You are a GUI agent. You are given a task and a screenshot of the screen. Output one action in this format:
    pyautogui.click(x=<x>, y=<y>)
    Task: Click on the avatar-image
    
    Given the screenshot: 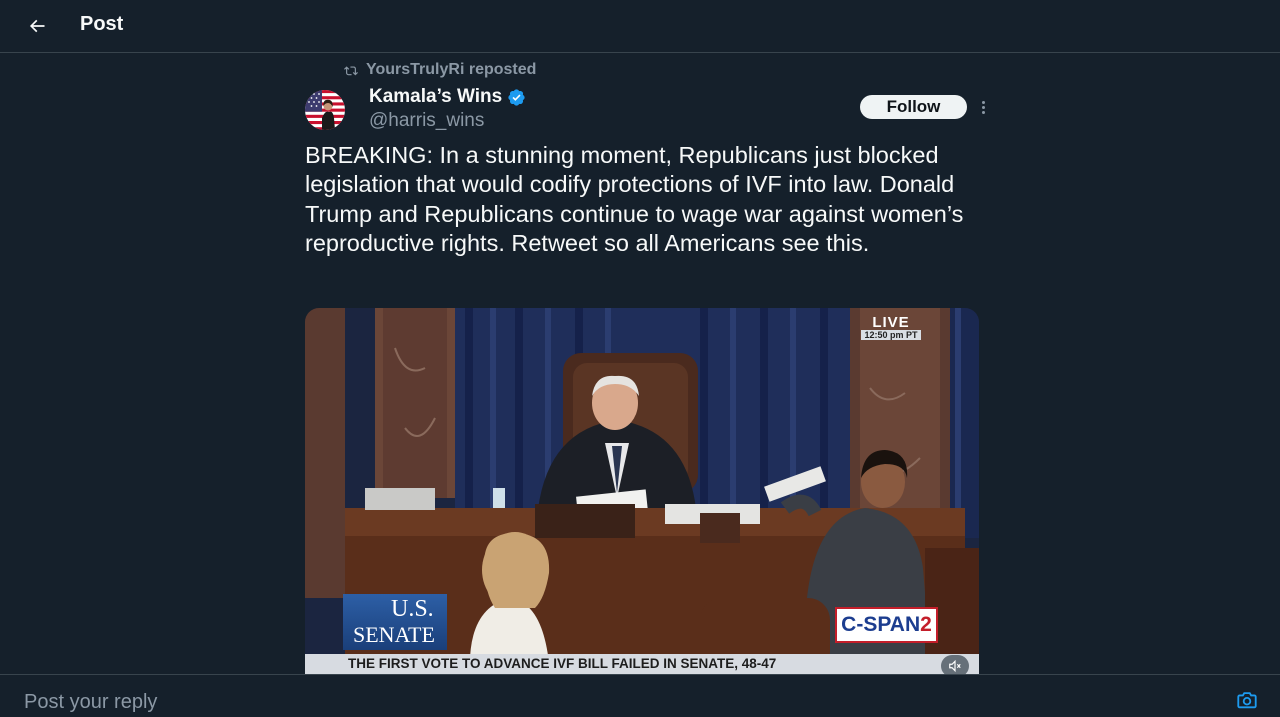 What is the action you would take?
    pyautogui.click(x=325, y=110)
    